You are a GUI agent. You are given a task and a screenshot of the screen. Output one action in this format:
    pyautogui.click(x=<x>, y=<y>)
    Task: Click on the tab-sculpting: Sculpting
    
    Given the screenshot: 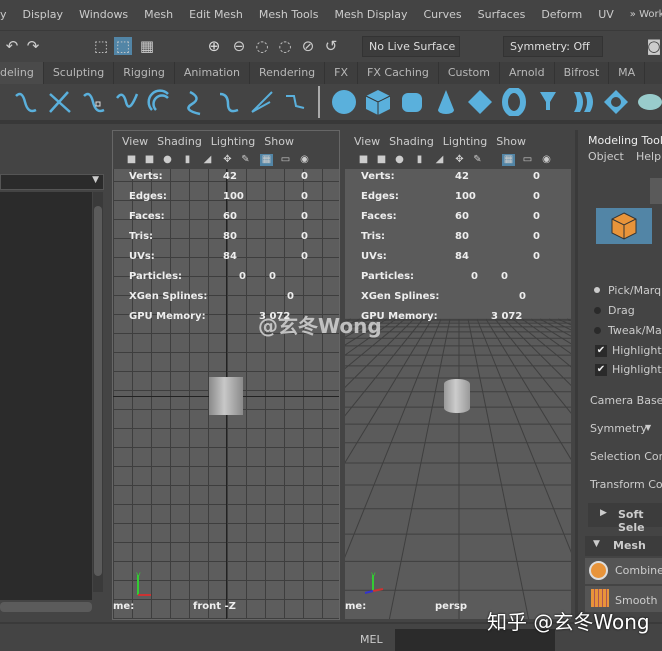 What is the action you would take?
    pyautogui.click(x=79, y=73)
    